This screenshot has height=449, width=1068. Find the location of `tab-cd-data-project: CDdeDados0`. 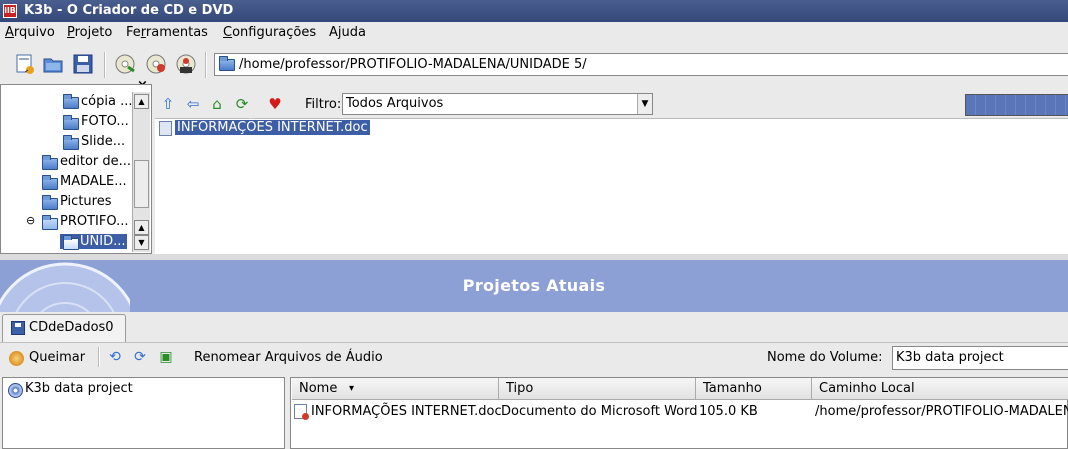

tab-cd-data-project: CDdeDados0 is located at coordinates (64, 328).